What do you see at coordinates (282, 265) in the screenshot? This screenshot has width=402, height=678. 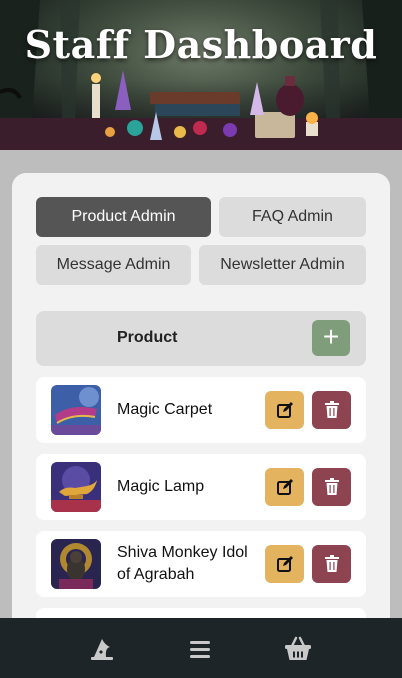 I see `tab-newsletter-admin: Newsletter Admin` at bounding box center [282, 265].